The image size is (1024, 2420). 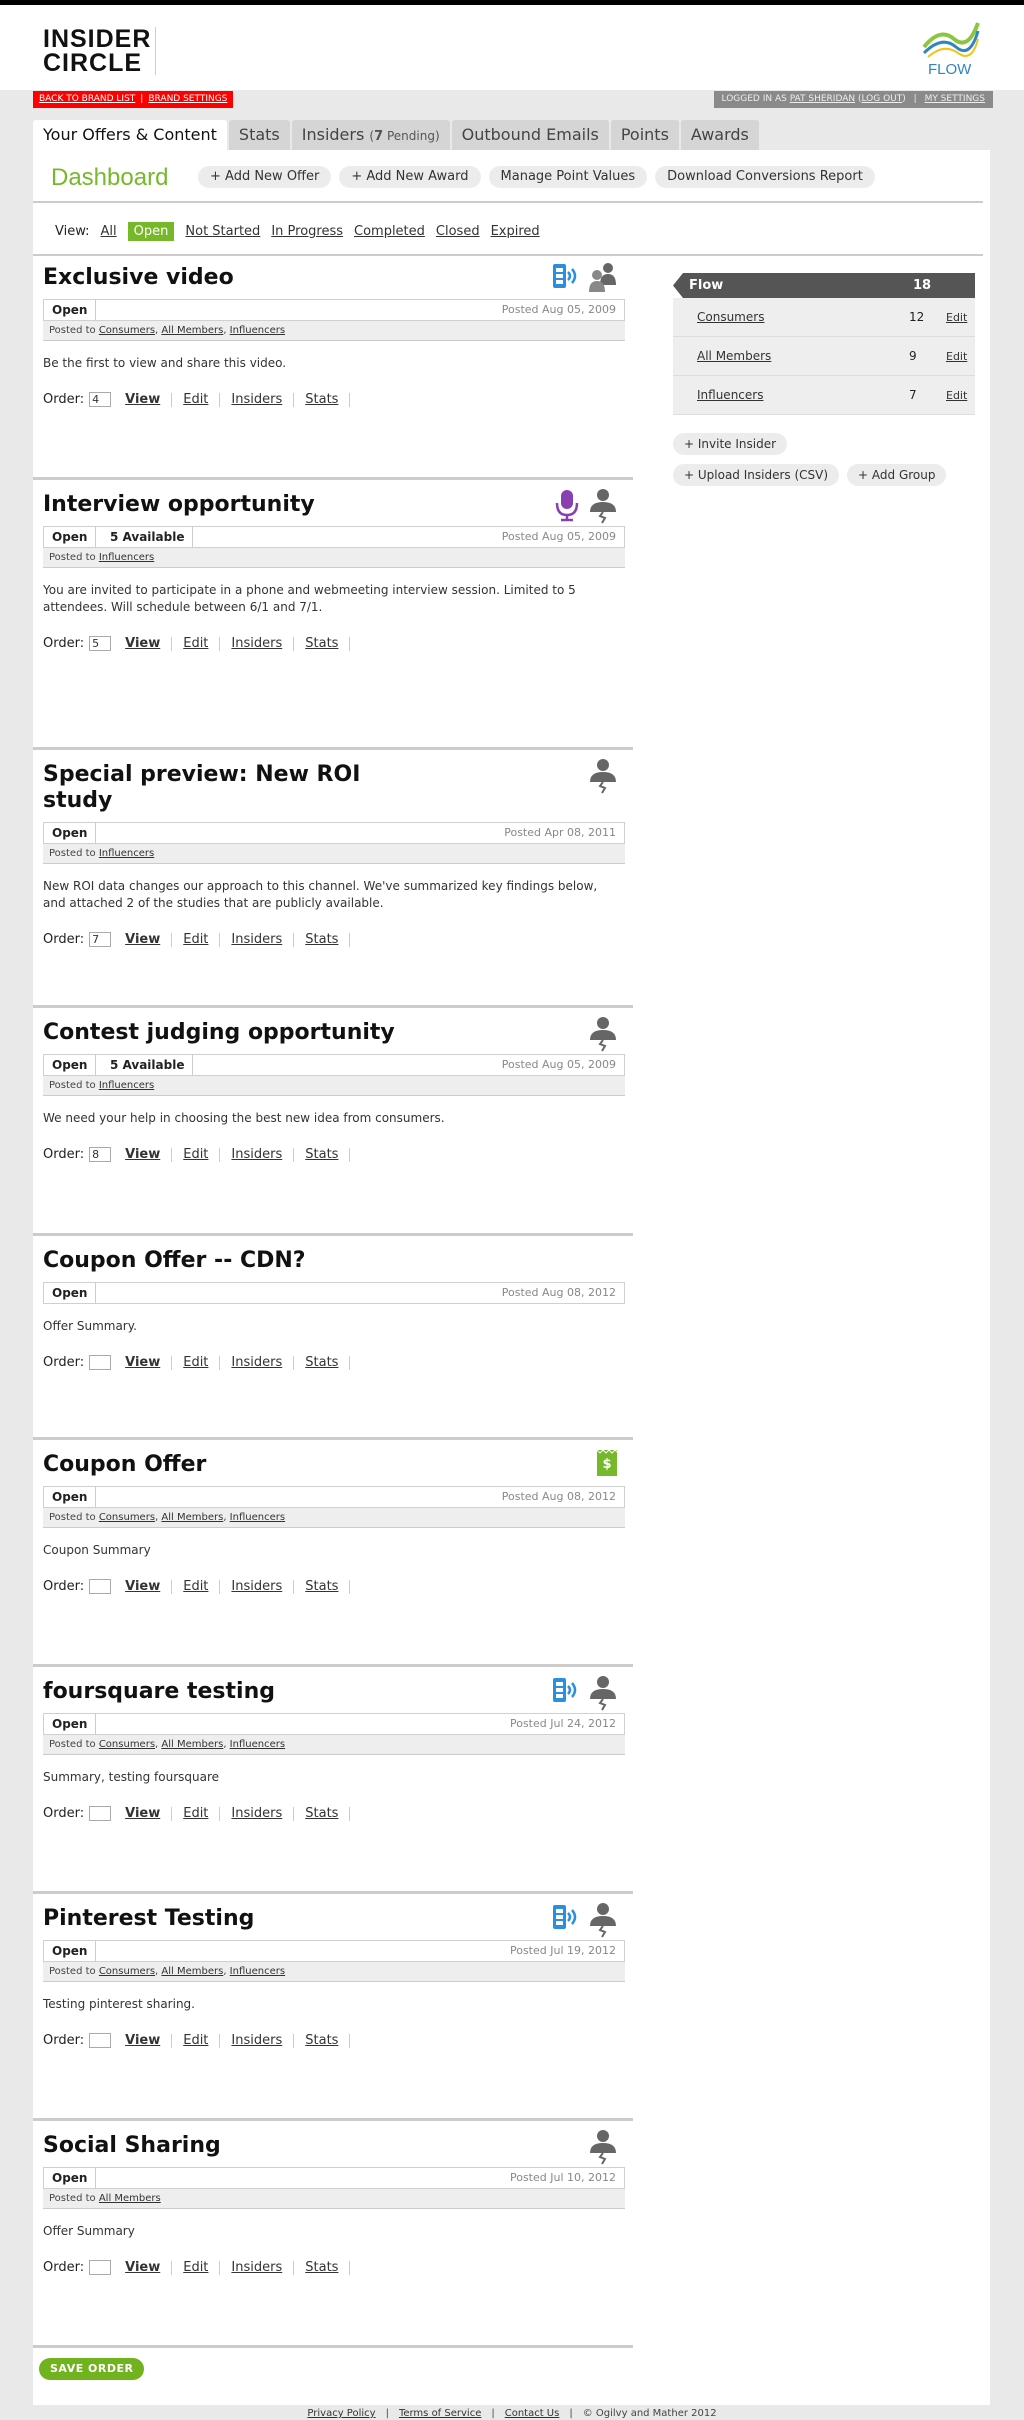 I want to click on privacy-policy-link: Privacy Policy, so click(x=341, y=2413).